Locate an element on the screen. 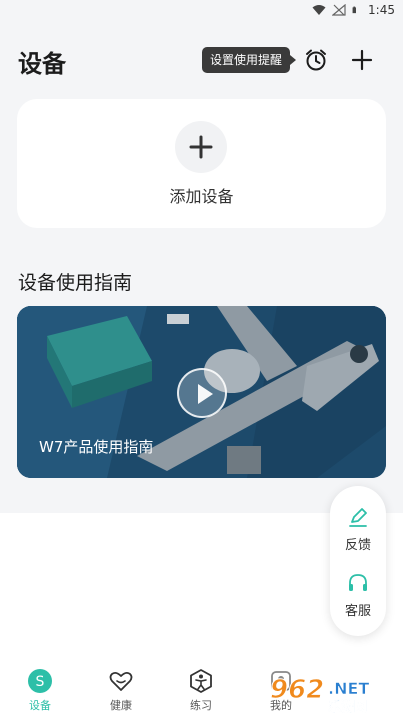 Image resolution: width=403 pixels, height=717 pixels. status-bar: 1:45 is located at coordinates (201, 12).